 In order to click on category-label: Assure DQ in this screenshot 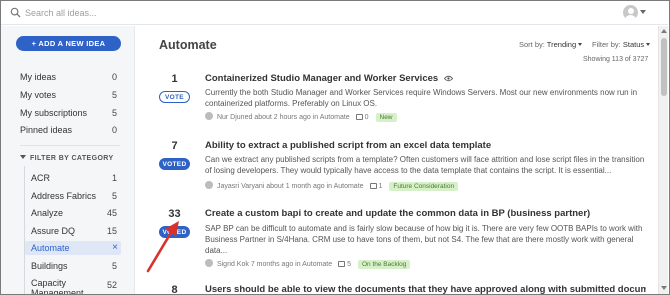, I will do `click(53, 231)`.